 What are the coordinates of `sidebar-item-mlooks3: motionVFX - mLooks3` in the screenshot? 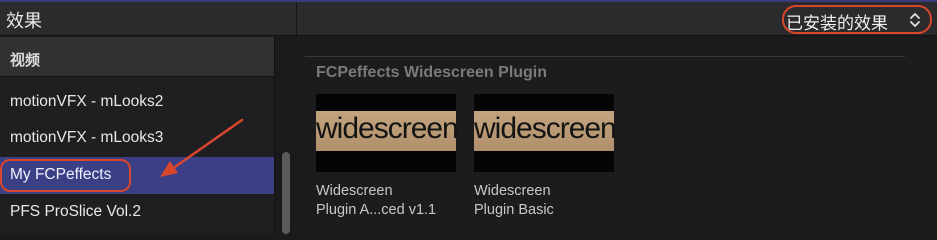 It's located at (137, 138).